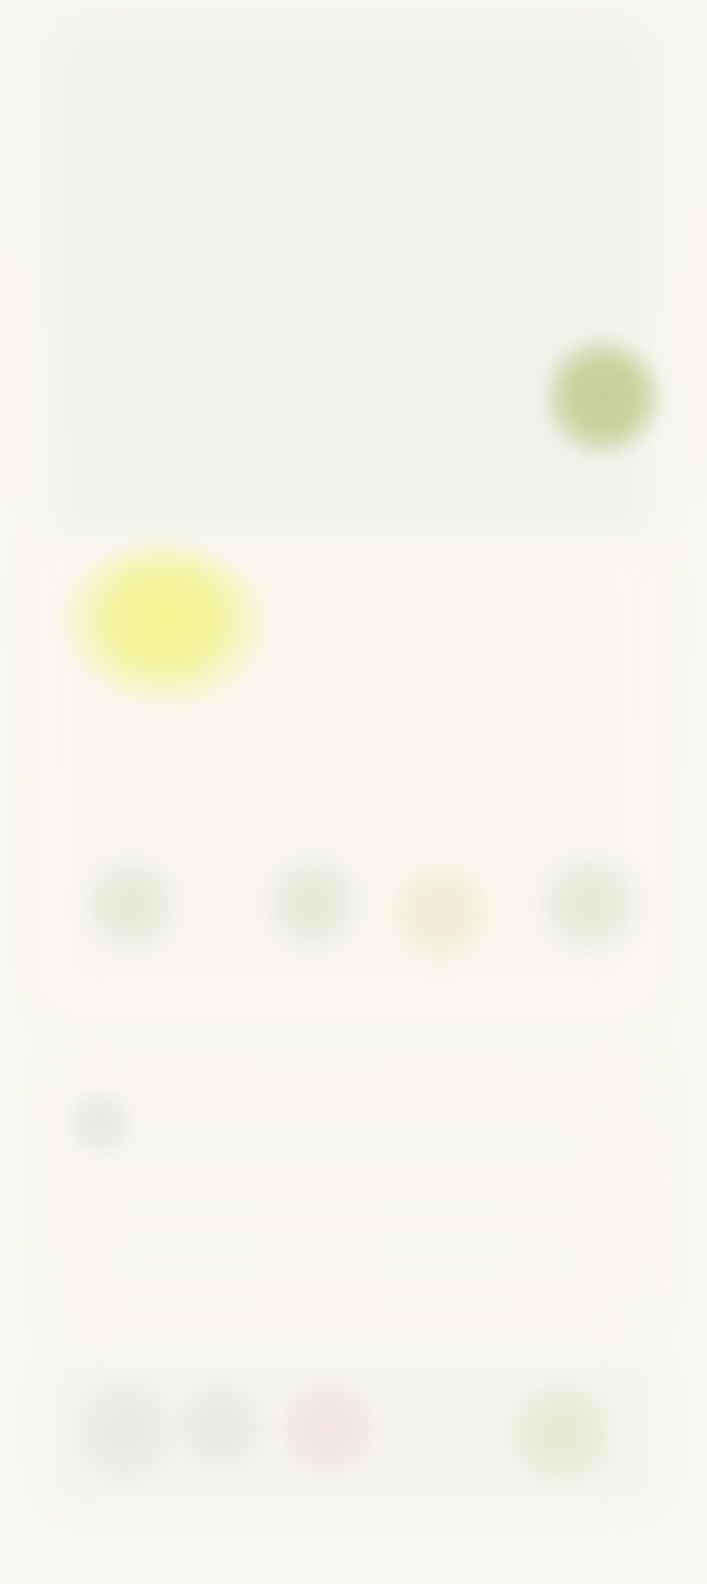  Describe the element at coordinates (100, 1122) in the screenshot. I see `blurred-avatar` at that location.